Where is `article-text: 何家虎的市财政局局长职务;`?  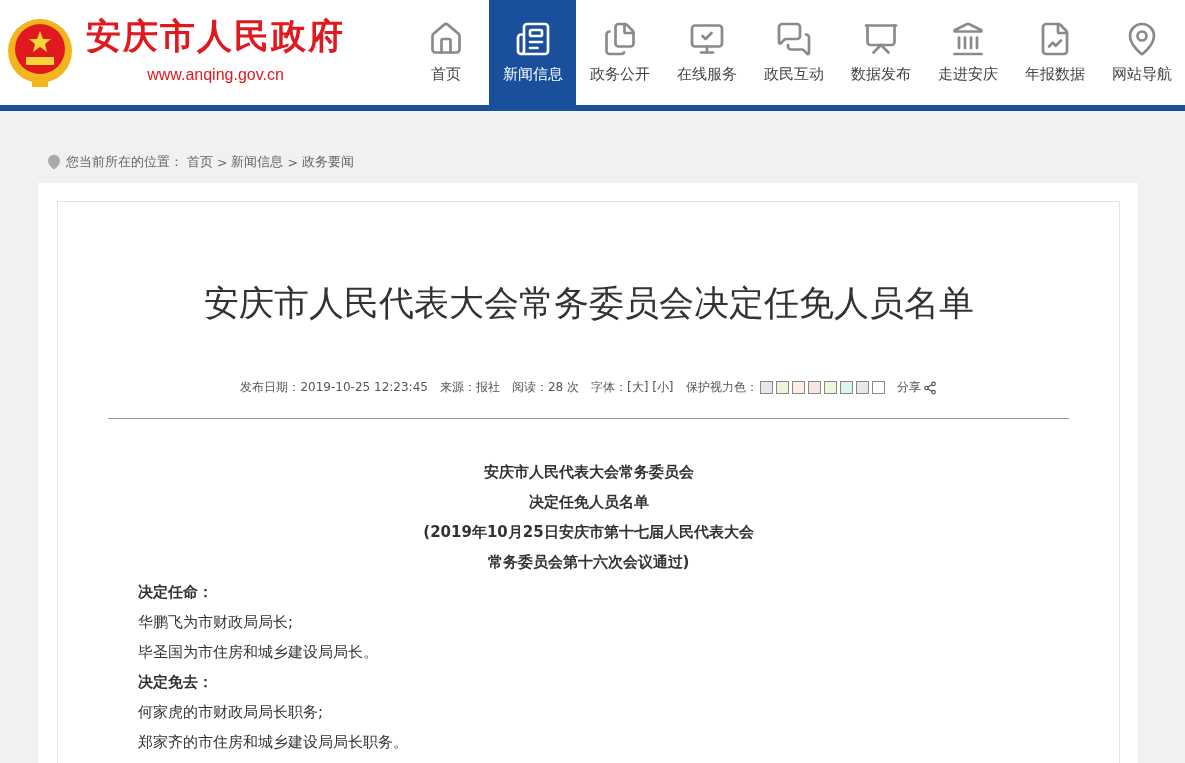
article-text: 何家虎的市财政局局长职务; is located at coordinates (231, 712).